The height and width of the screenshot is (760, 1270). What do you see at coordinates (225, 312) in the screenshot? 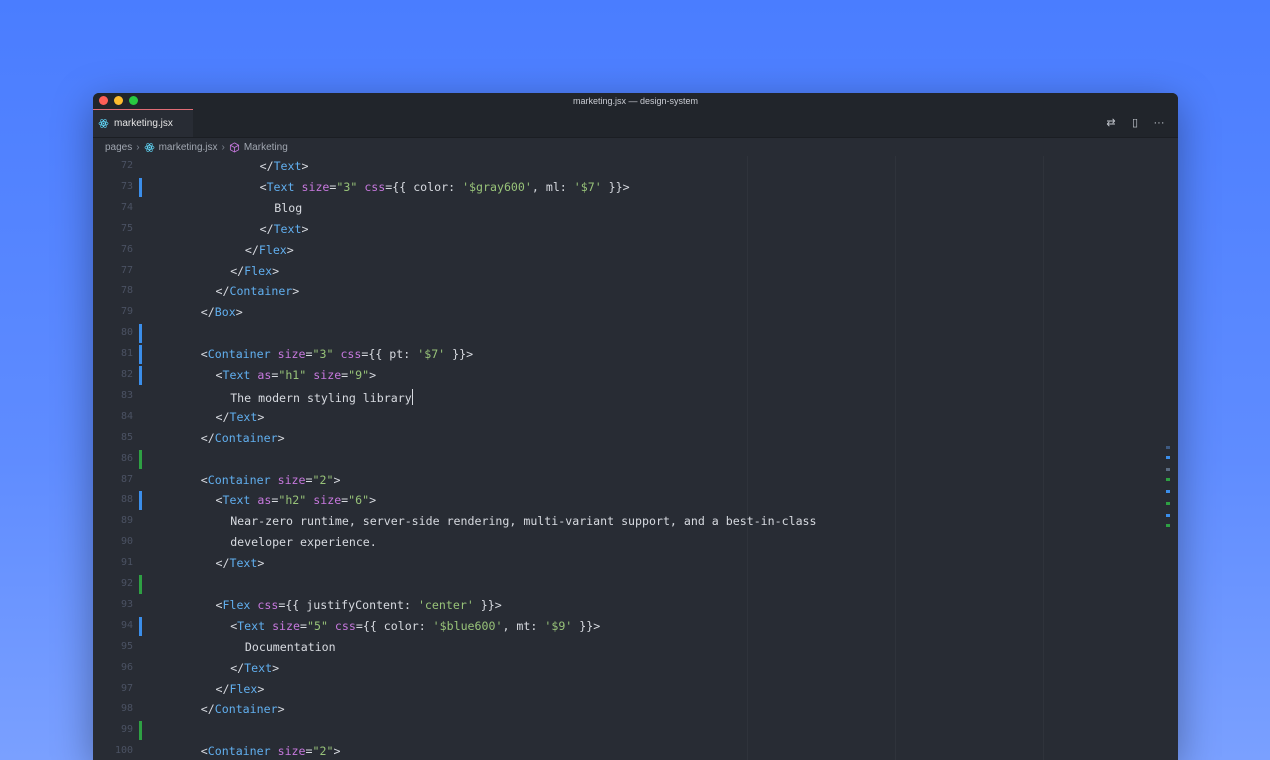
I see `code-token: Box` at bounding box center [225, 312].